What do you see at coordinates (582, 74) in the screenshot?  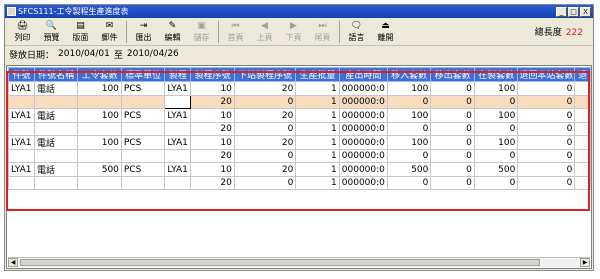 I see `column-header: 退` at bounding box center [582, 74].